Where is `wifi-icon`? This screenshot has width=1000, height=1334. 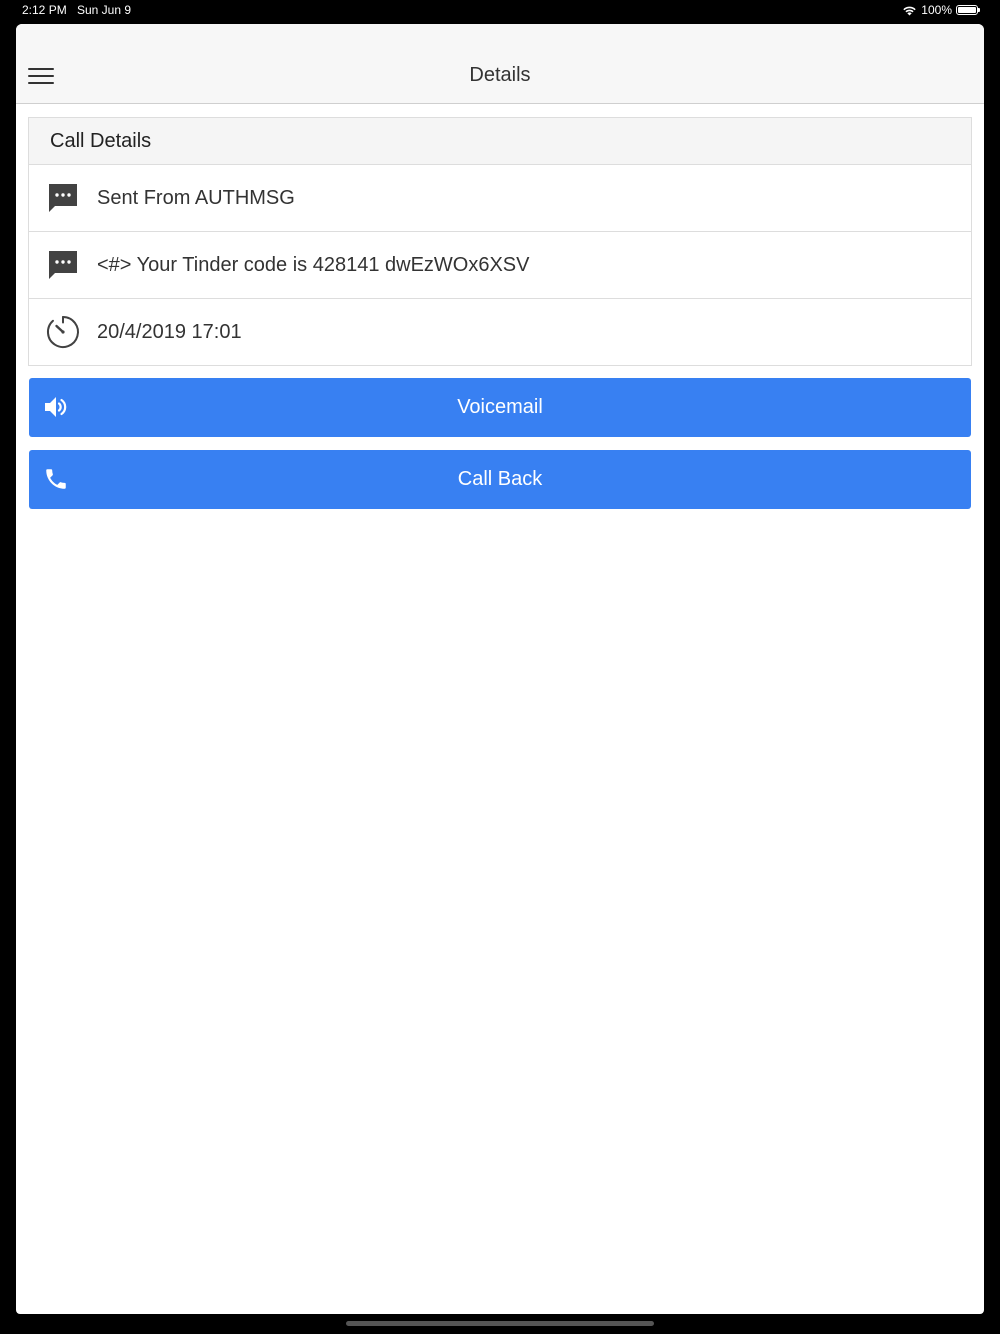
wifi-icon is located at coordinates (909, 10).